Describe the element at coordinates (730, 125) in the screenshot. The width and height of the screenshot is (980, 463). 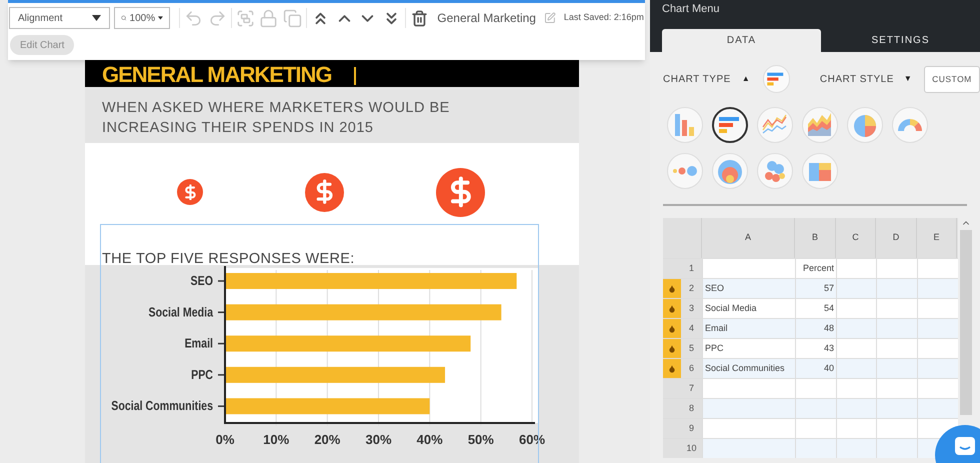
I see `chart-type-option` at that location.